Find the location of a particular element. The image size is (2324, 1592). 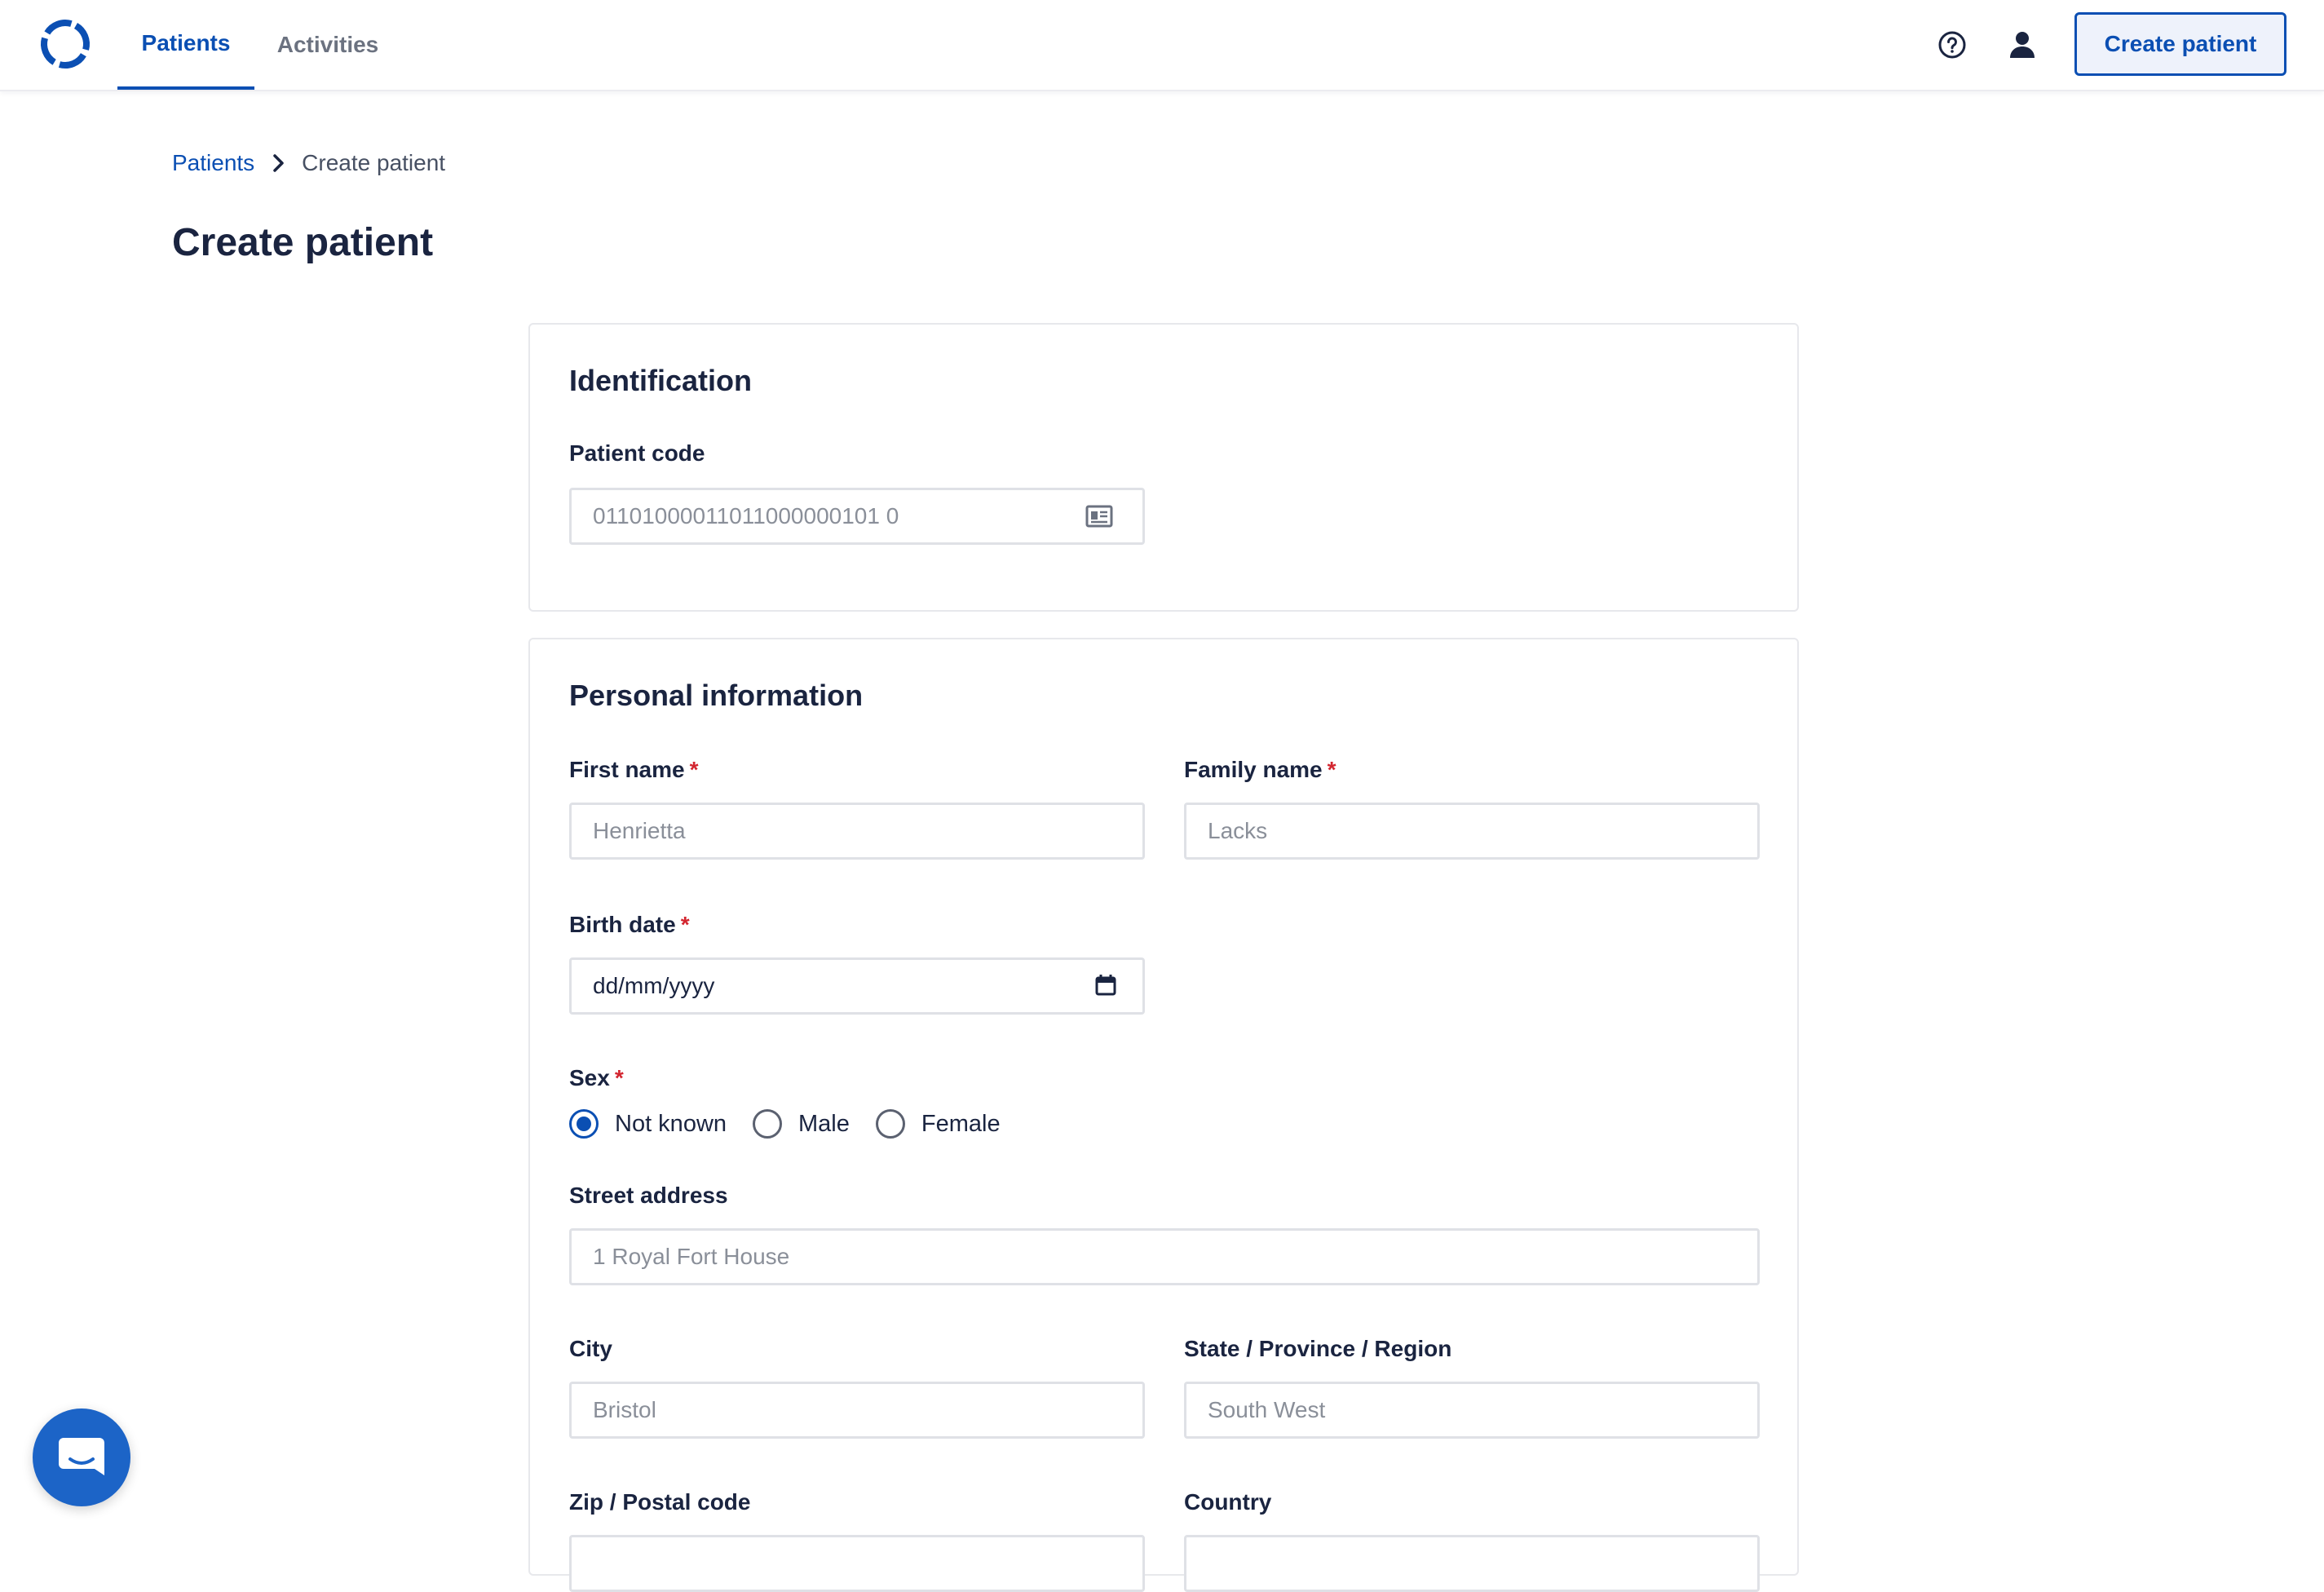

zip-label: Zip / Postal code is located at coordinates (660, 1502).